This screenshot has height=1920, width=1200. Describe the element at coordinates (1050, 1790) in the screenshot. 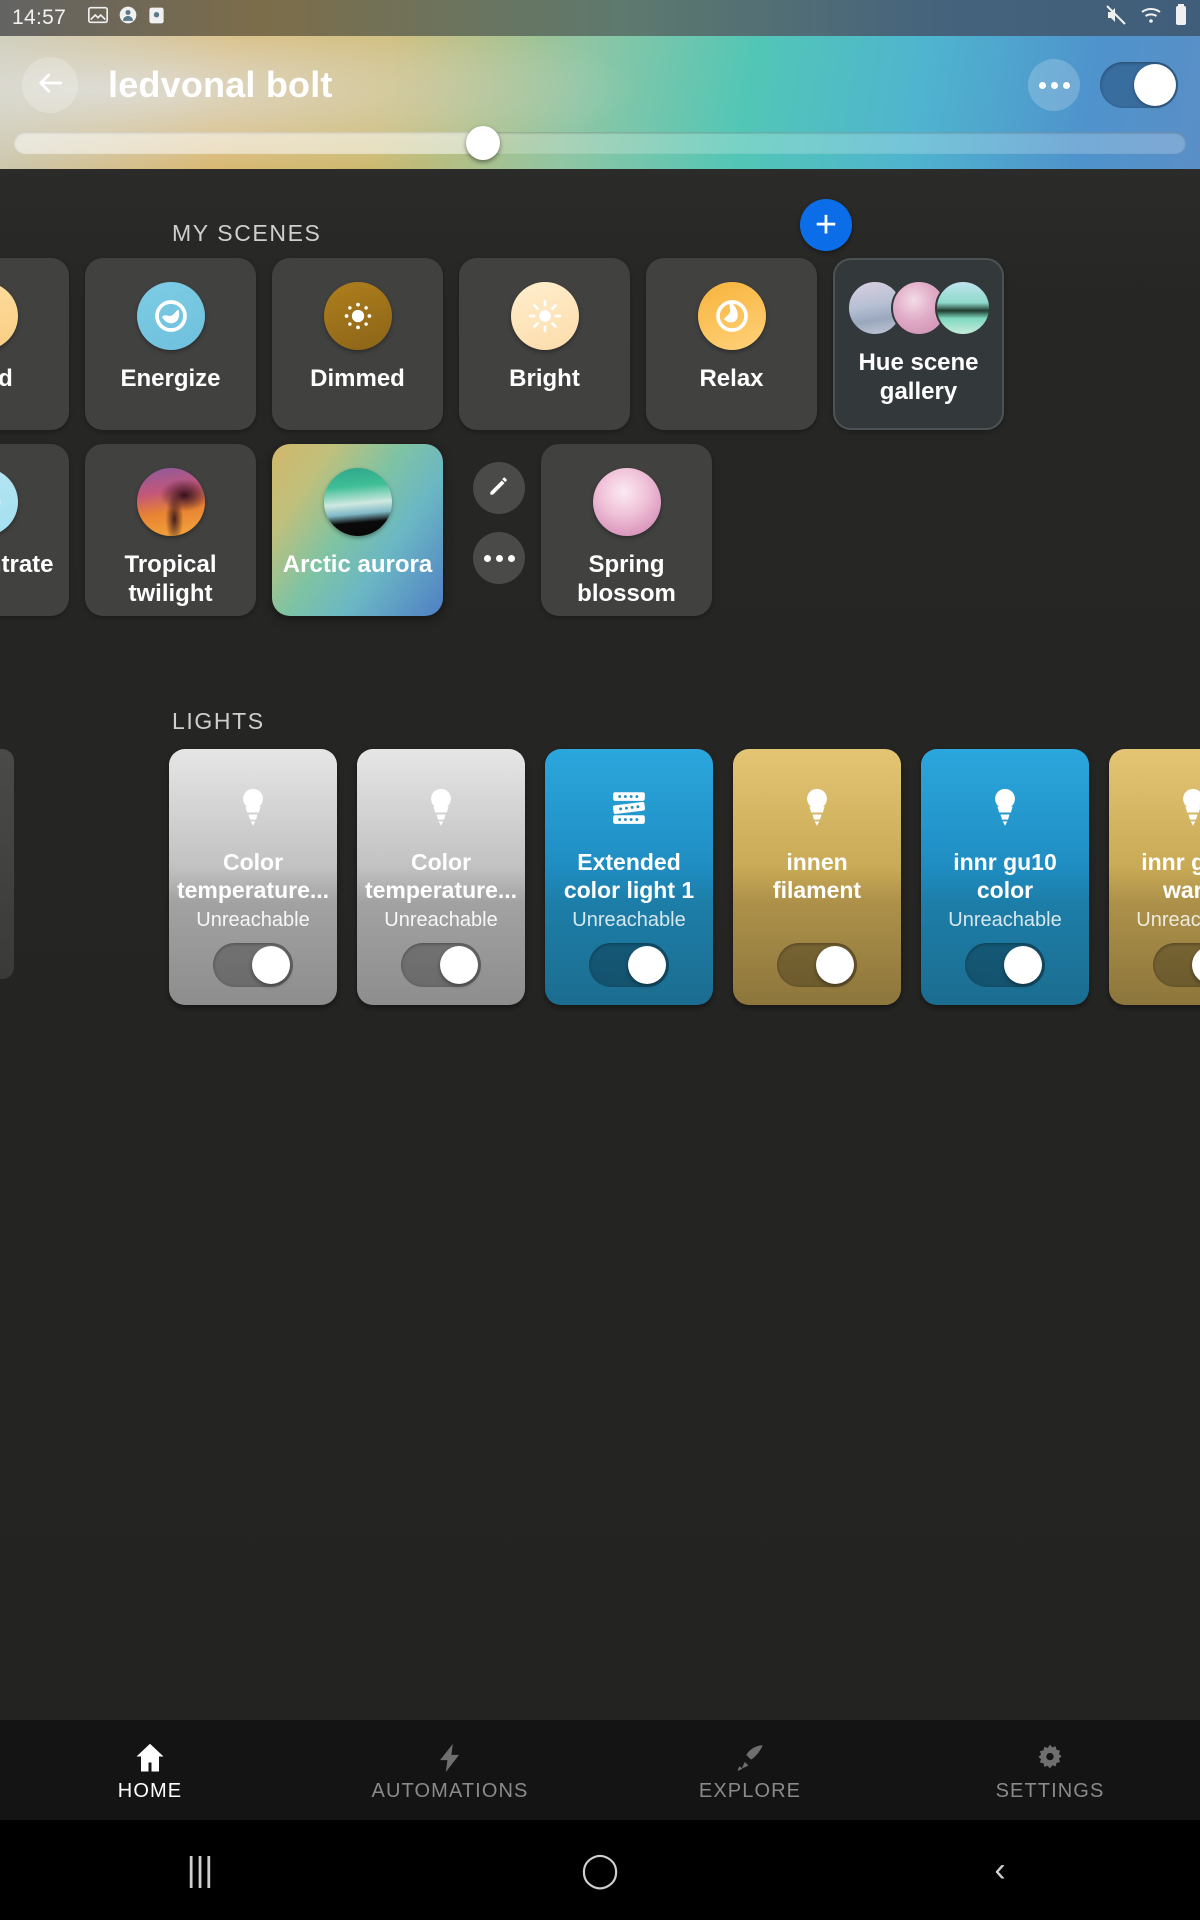

I see `tab-label: SETTINGS` at that location.